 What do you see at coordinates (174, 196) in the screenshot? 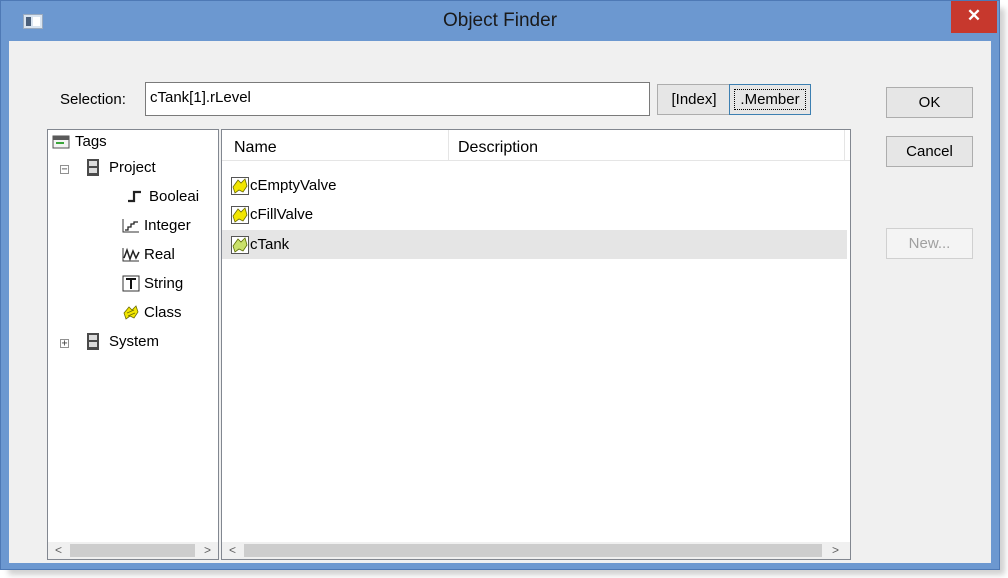
I see `tree-label-boolean: Booleai` at bounding box center [174, 196].